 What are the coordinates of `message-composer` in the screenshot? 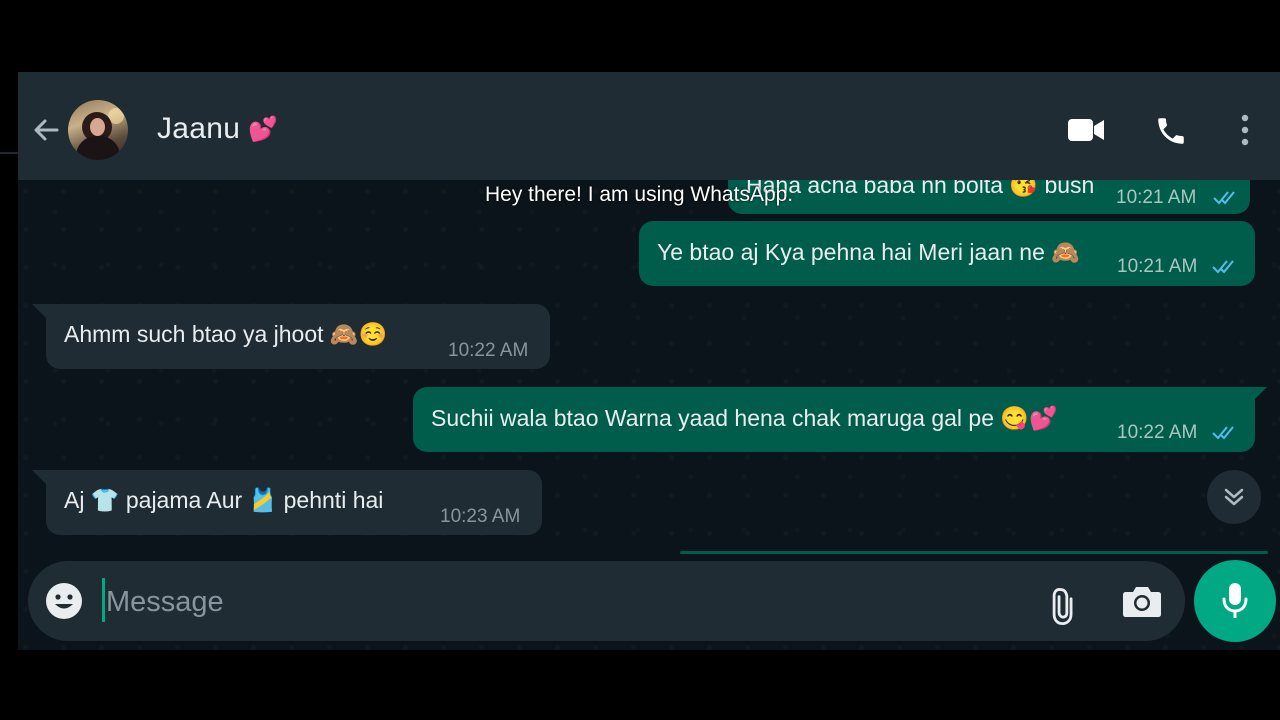 It's located at (606, 601).